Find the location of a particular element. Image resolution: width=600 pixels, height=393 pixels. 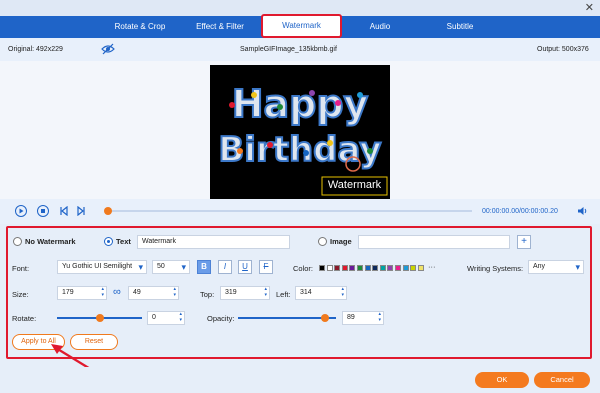

image-label: Image is located at coordinates (341, 241).